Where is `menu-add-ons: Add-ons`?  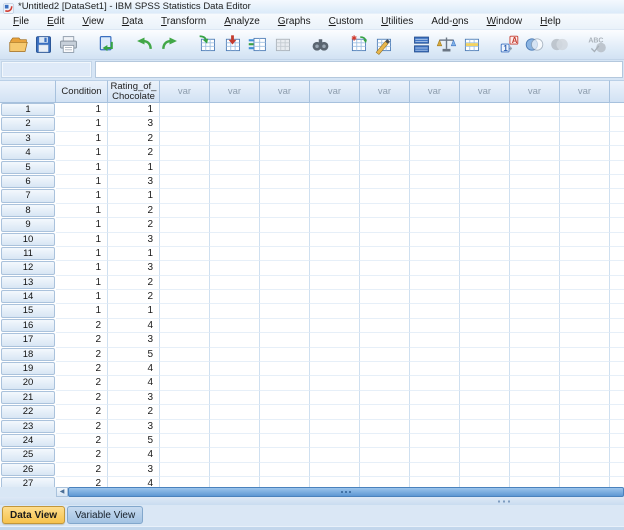
menu-add-ons: Add-ons is located at coordinates (449, 21).